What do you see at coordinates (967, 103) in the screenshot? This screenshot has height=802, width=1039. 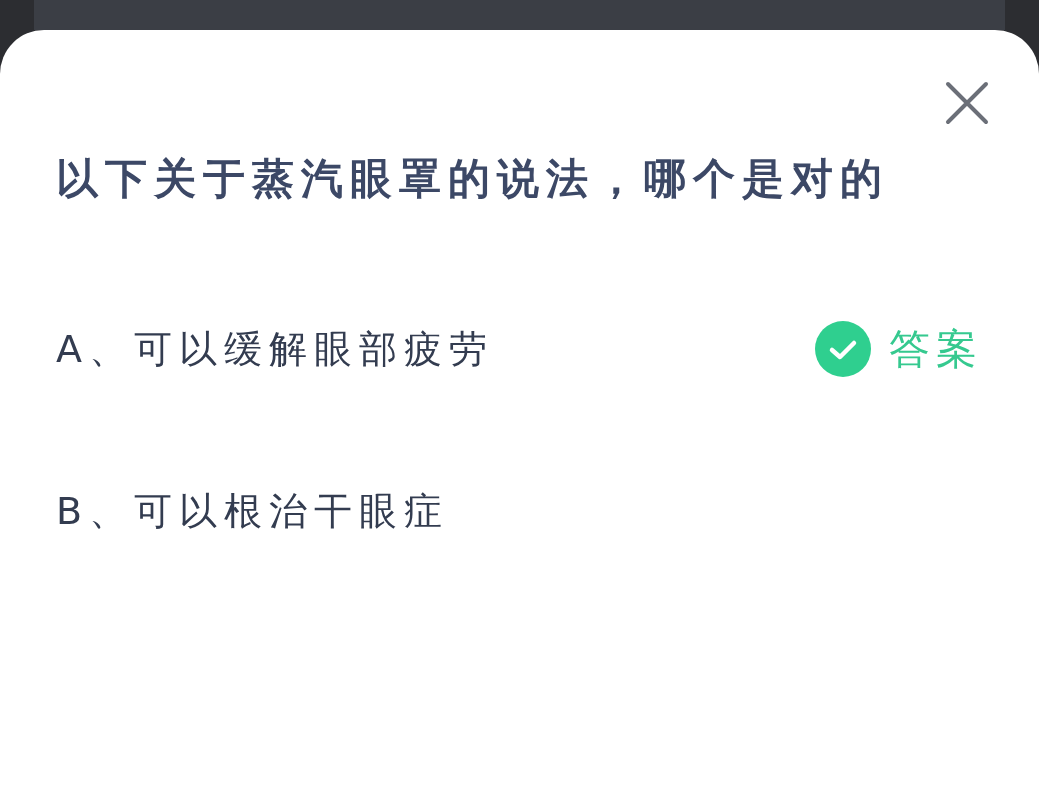 I see `close-icon` at bounding box center [967, 103].